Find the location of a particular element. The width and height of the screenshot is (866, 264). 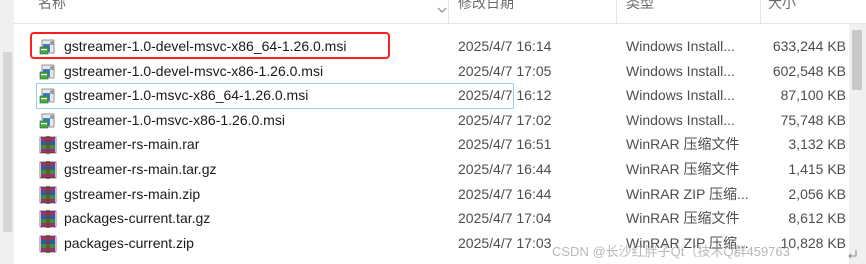

file-date: 2025/4/7 17:05 is located at coordinates (505, 70).